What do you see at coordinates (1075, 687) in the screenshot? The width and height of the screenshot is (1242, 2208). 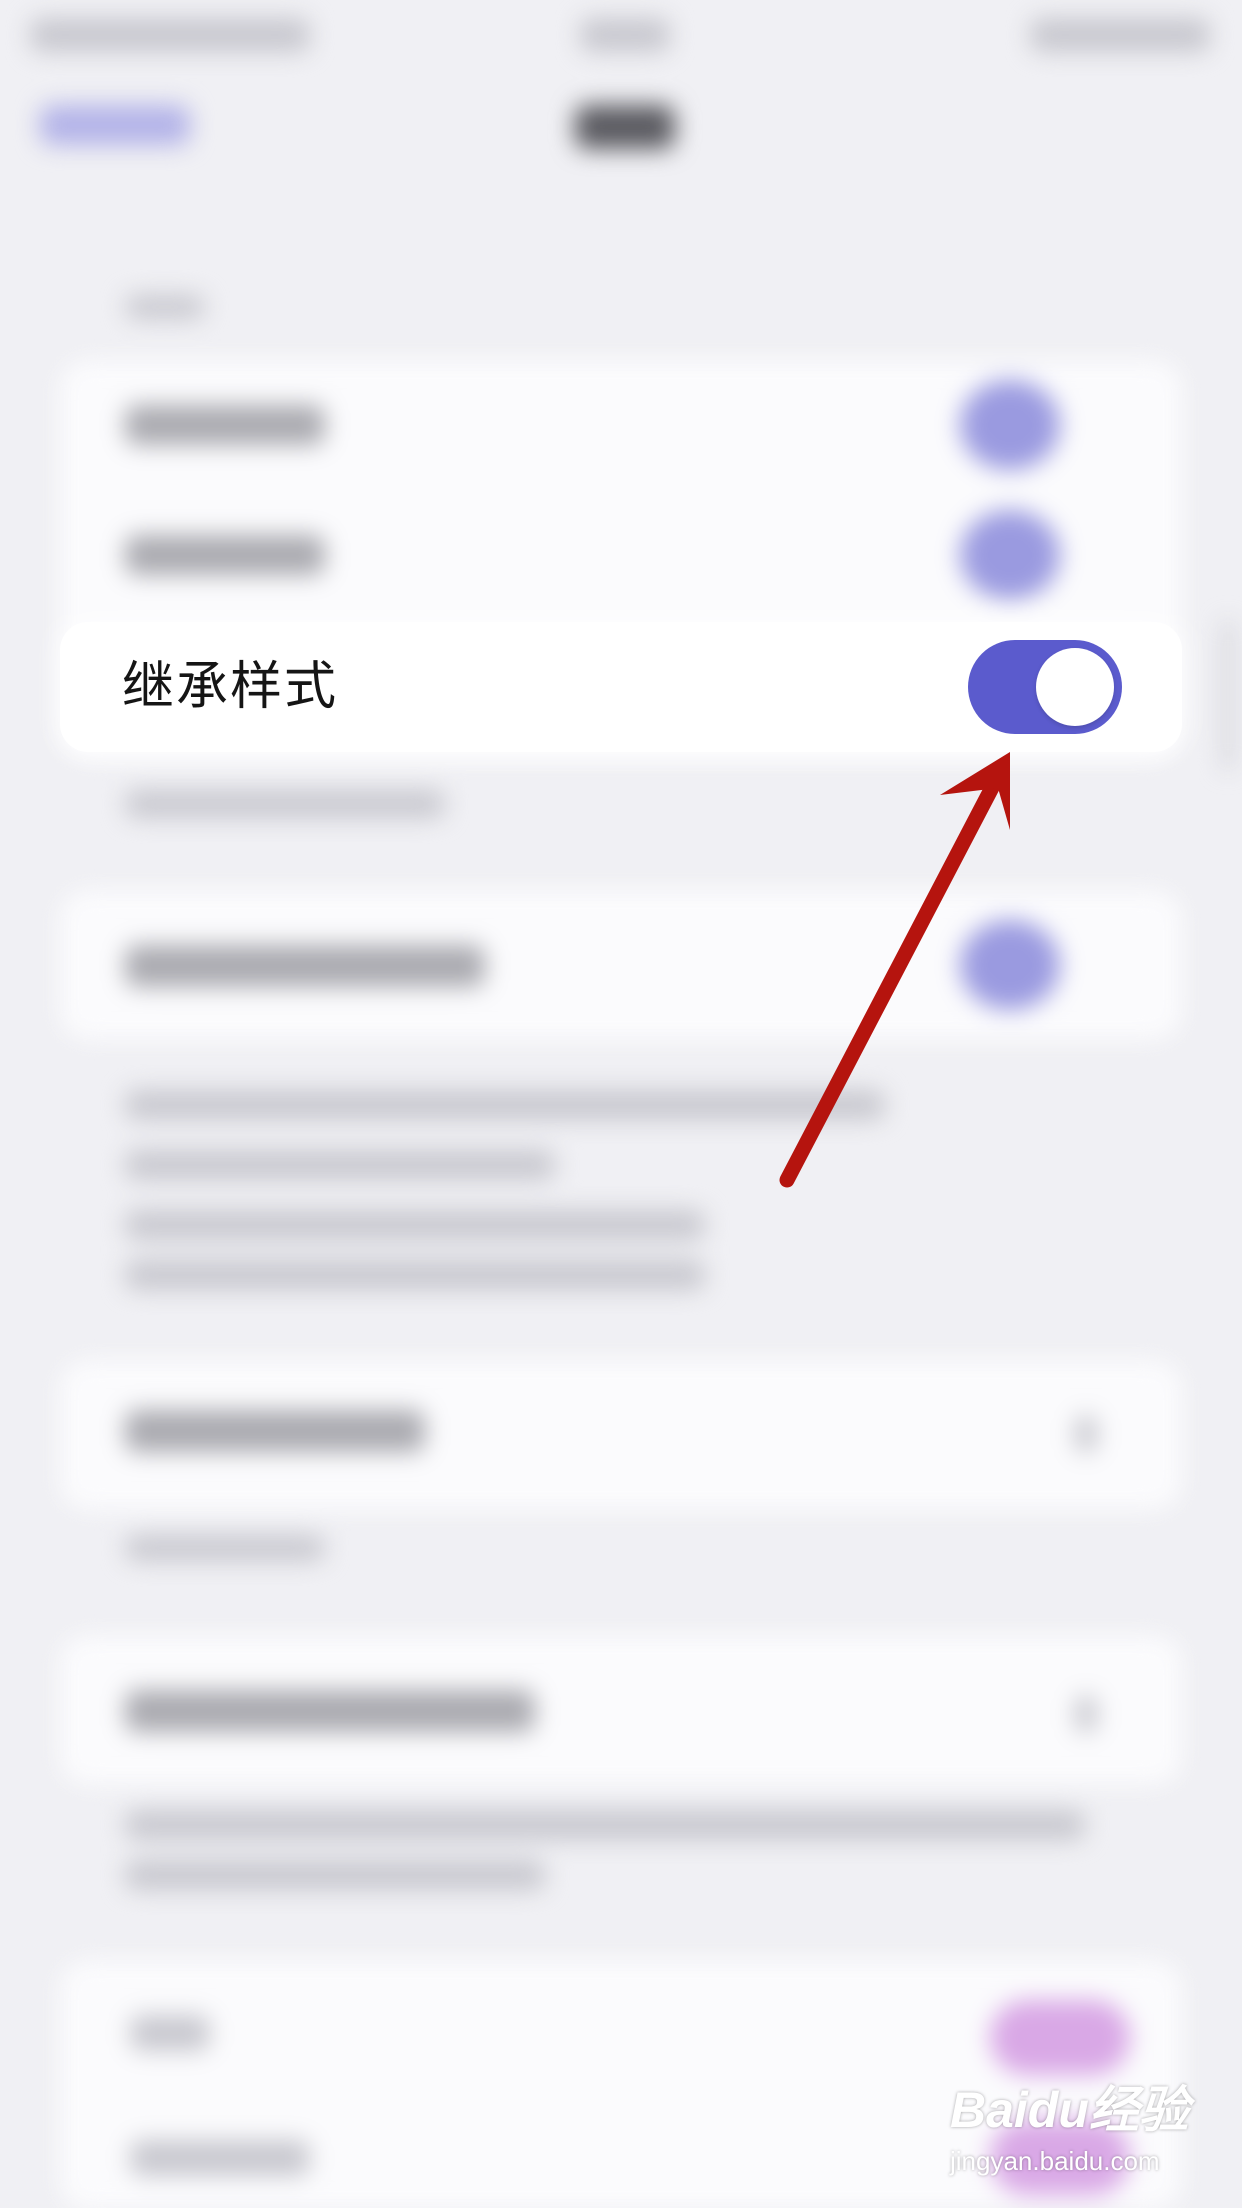 I see `toggle-knob` at bounding box center [1075, 687].